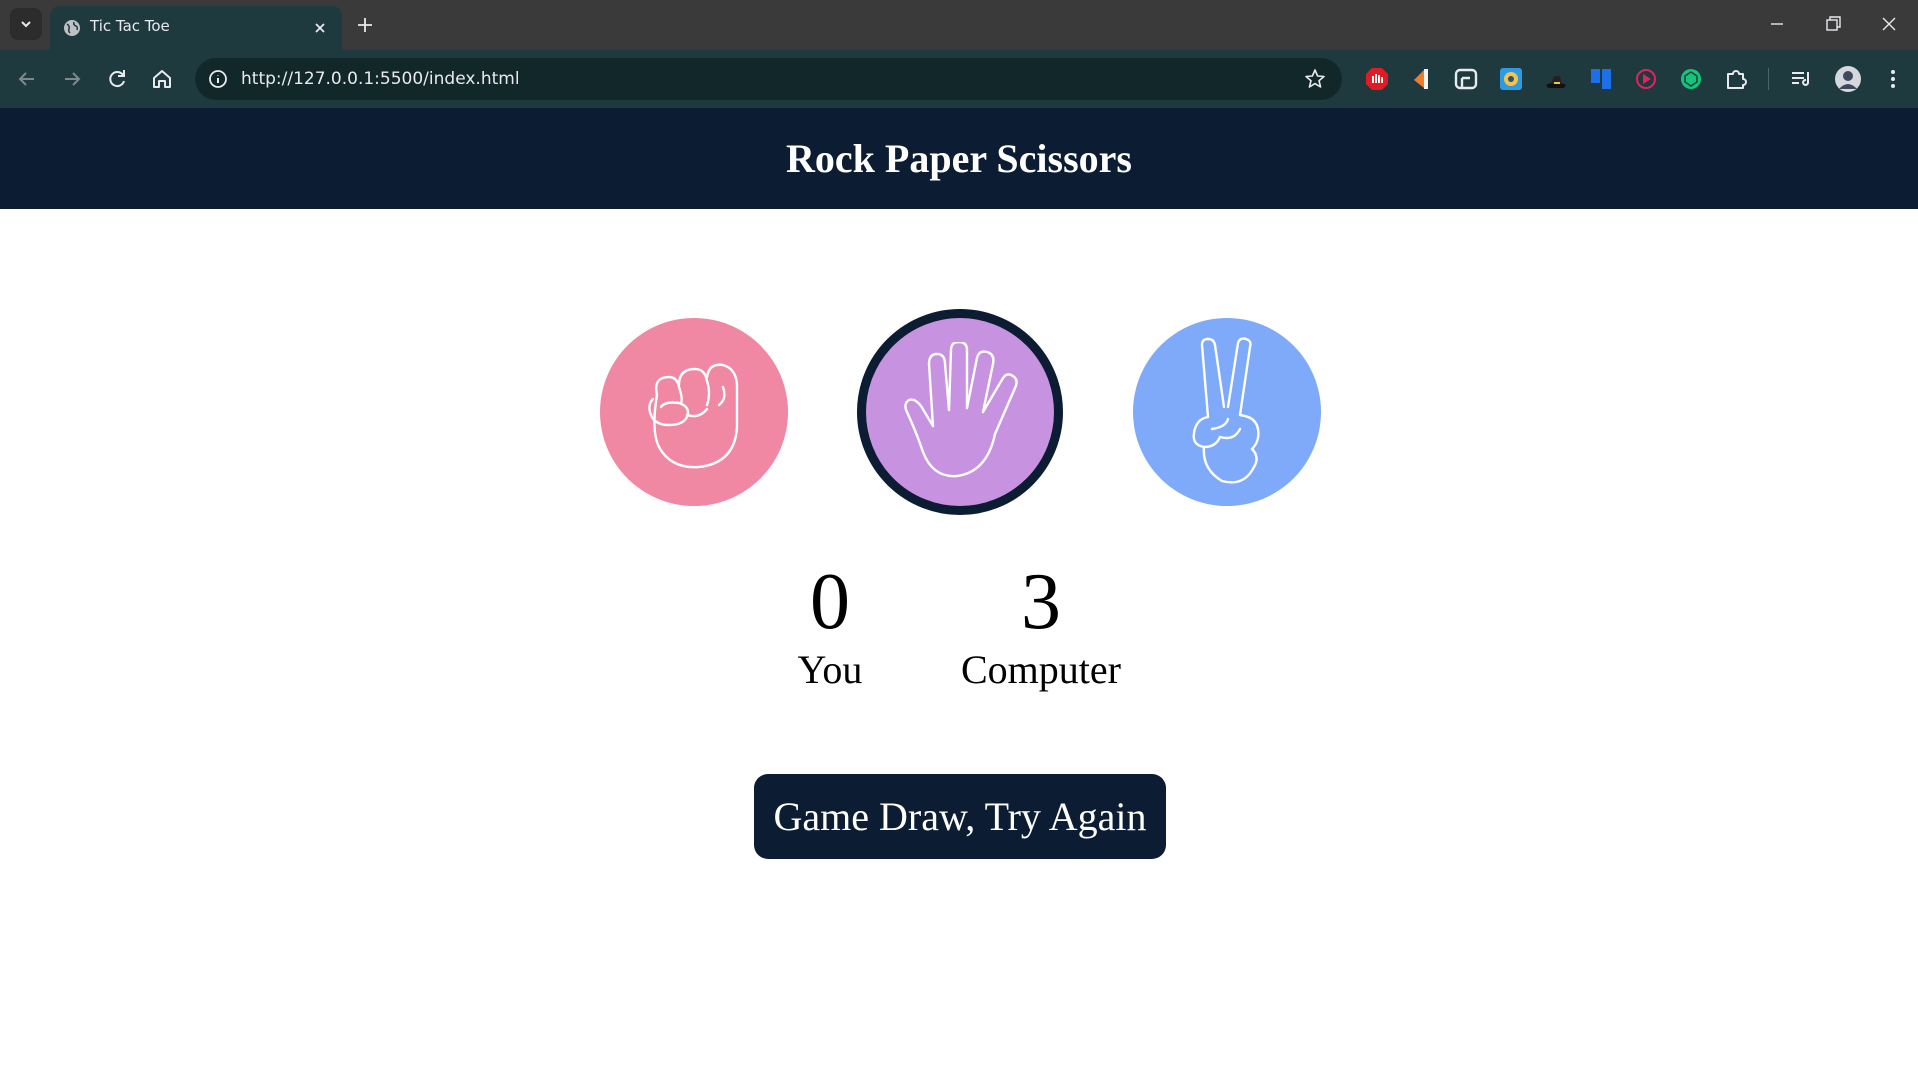  I want to click on pdf-tool-icon, so click(1421, 79).